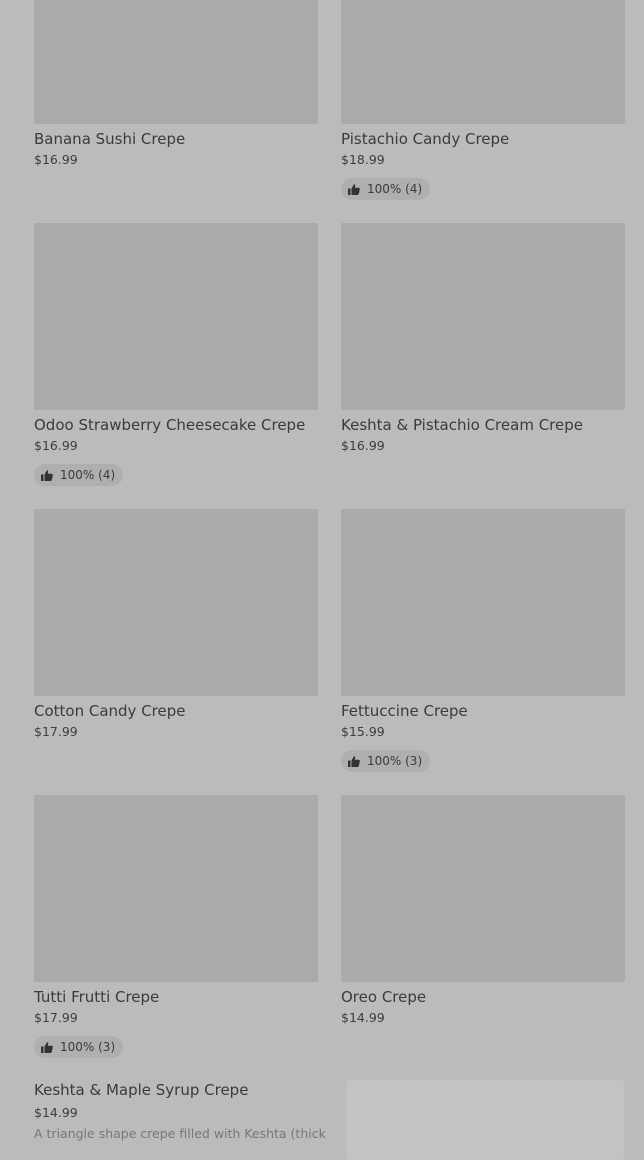 The image size is (644, 1160). What do you see at coordinates (176, 139) in the screenshot?
I see `product-name: Banana Sushi Crepe` at bounding box center [176, 139].